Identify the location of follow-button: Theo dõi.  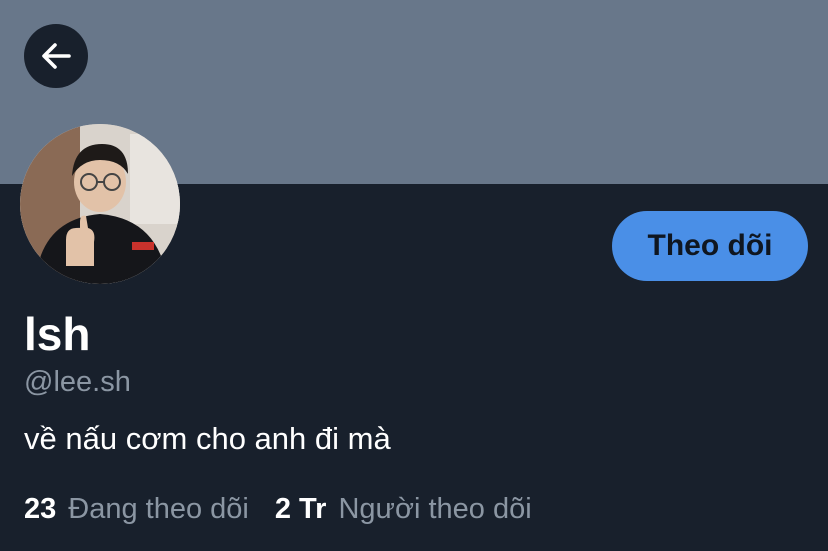
(710, 246).